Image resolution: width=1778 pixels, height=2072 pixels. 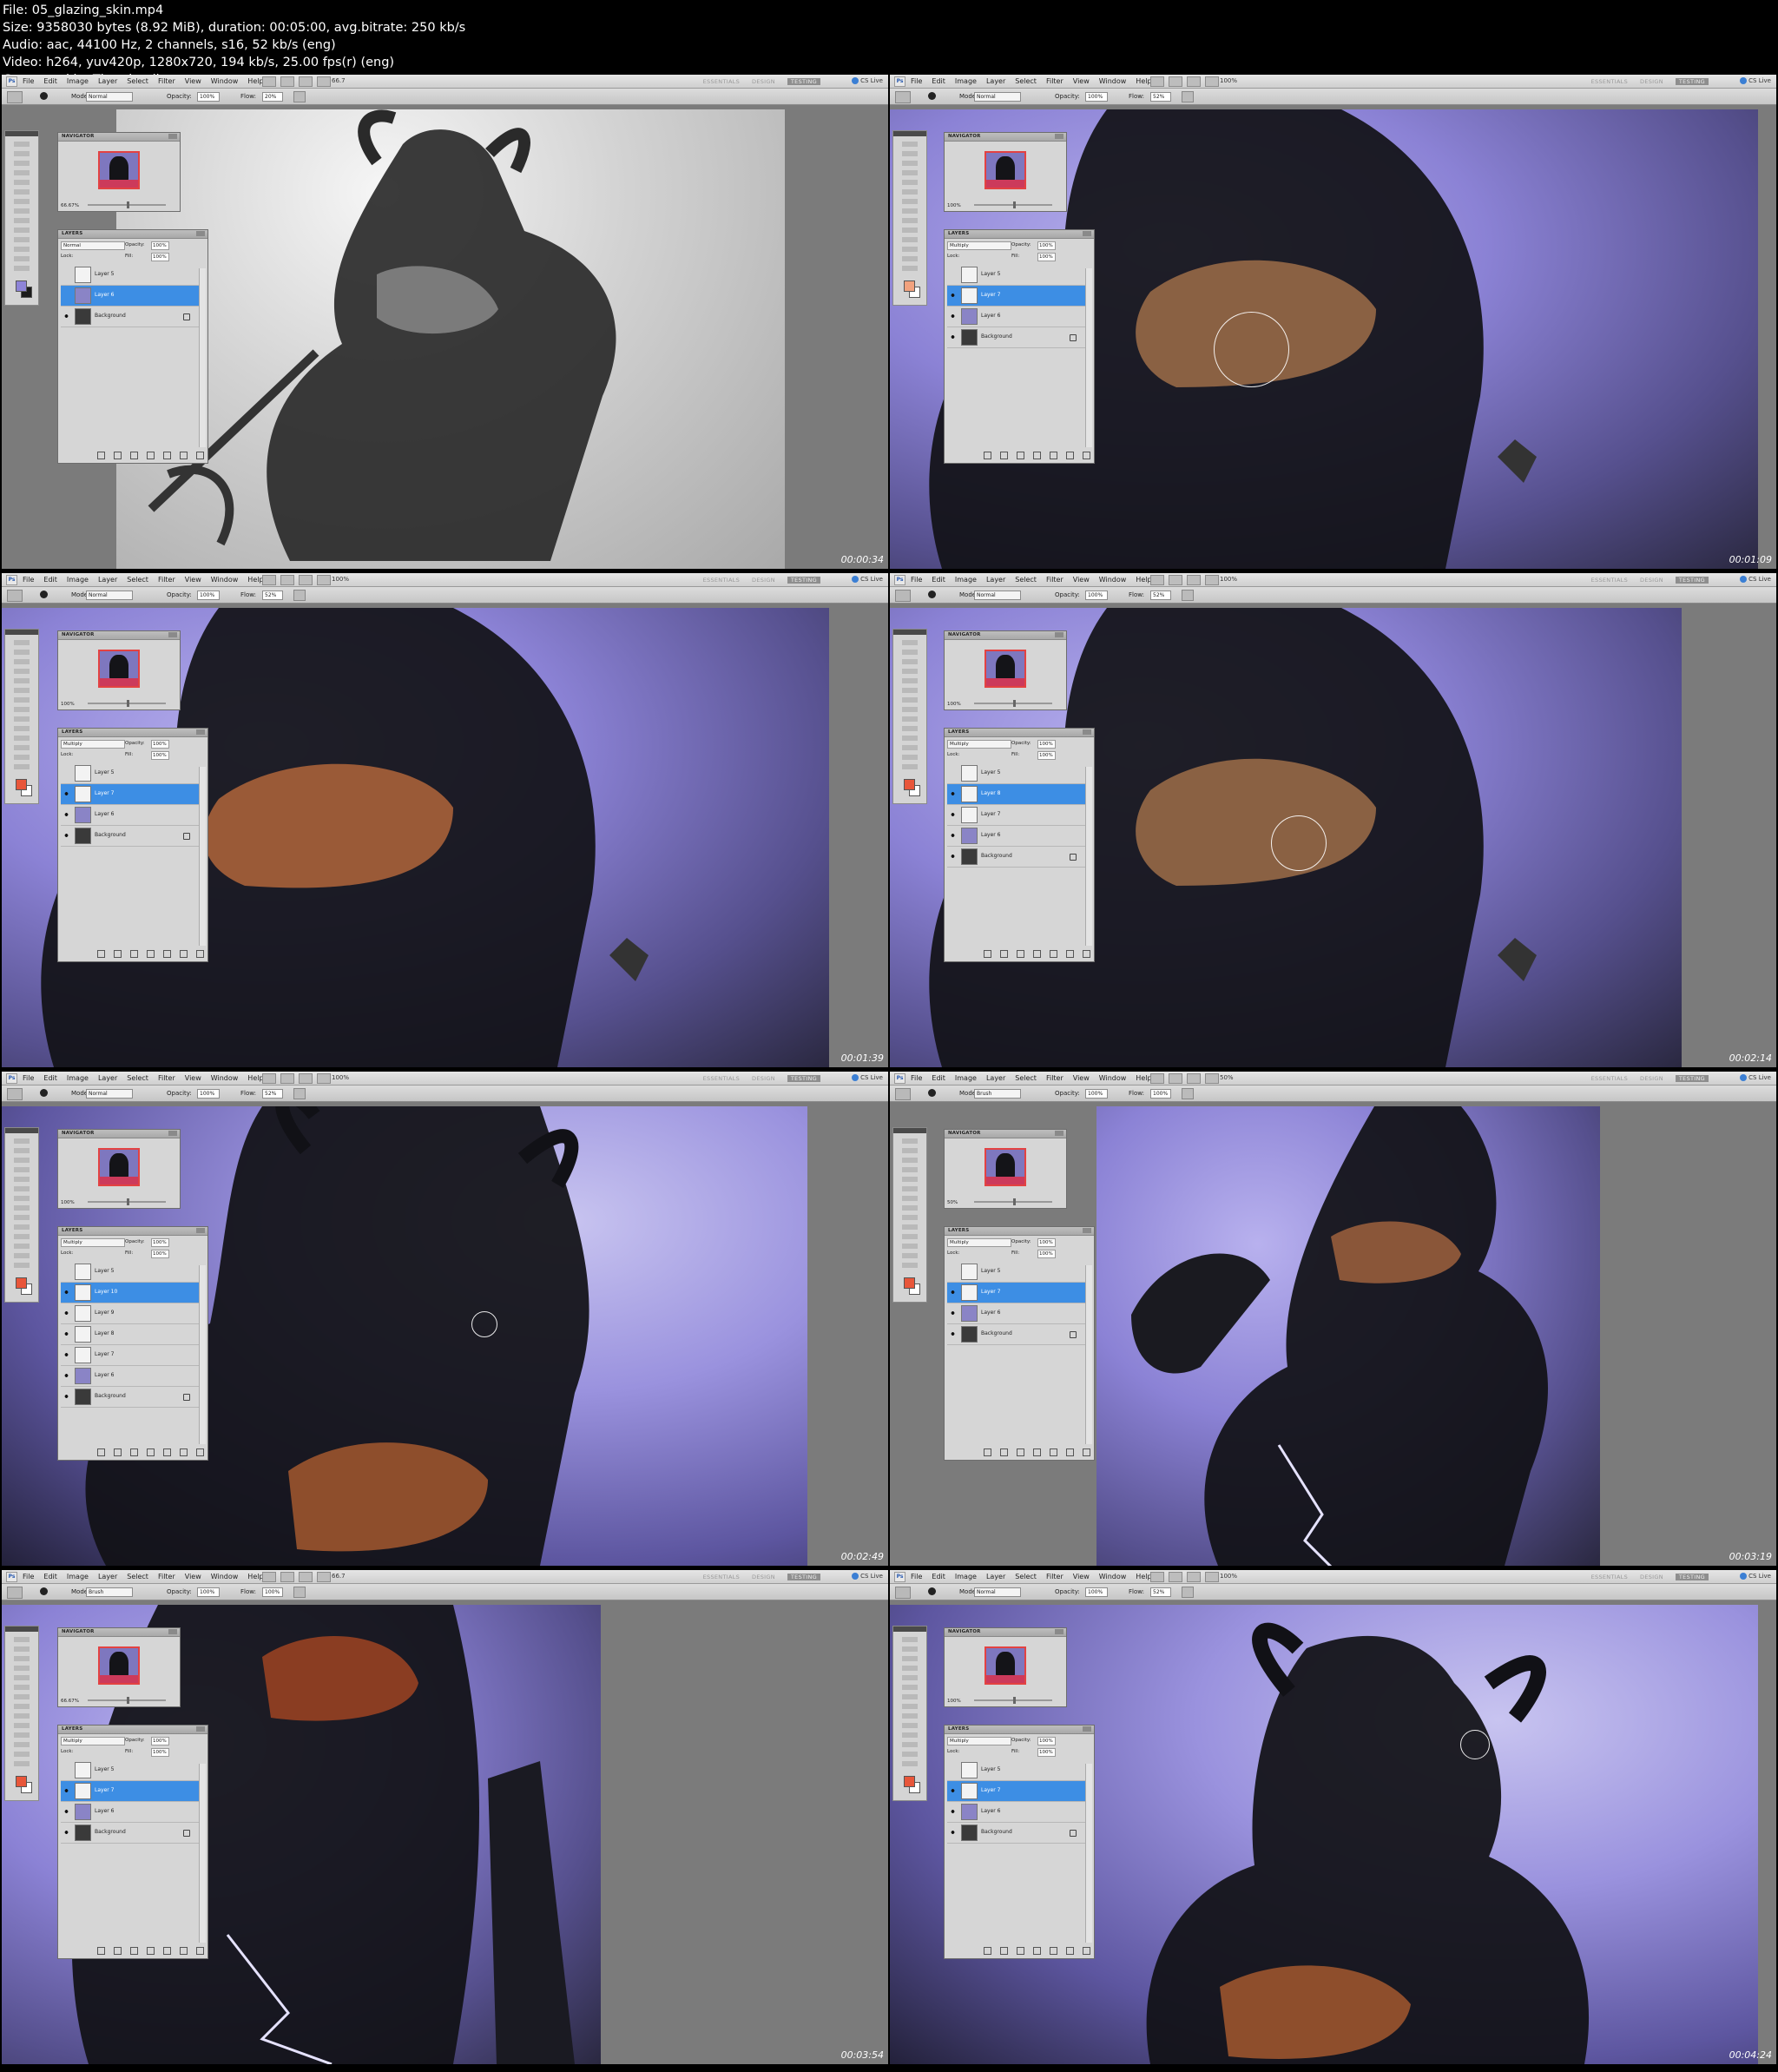 I want to click on layer-row: Layer 10, so click(x=130, y=1293).